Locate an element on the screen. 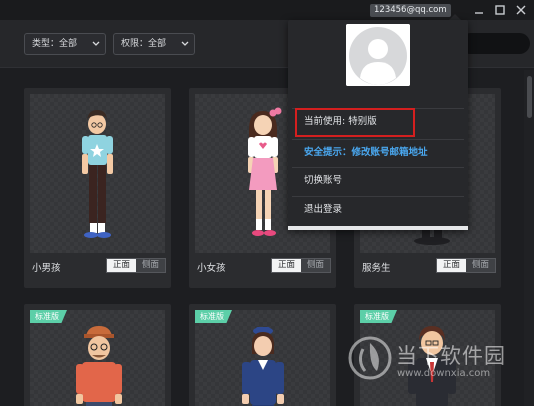 This screenshot has width=534, height=406. permission-filter-dropdown: 权限：全部 is located at coordinates (154, 44).